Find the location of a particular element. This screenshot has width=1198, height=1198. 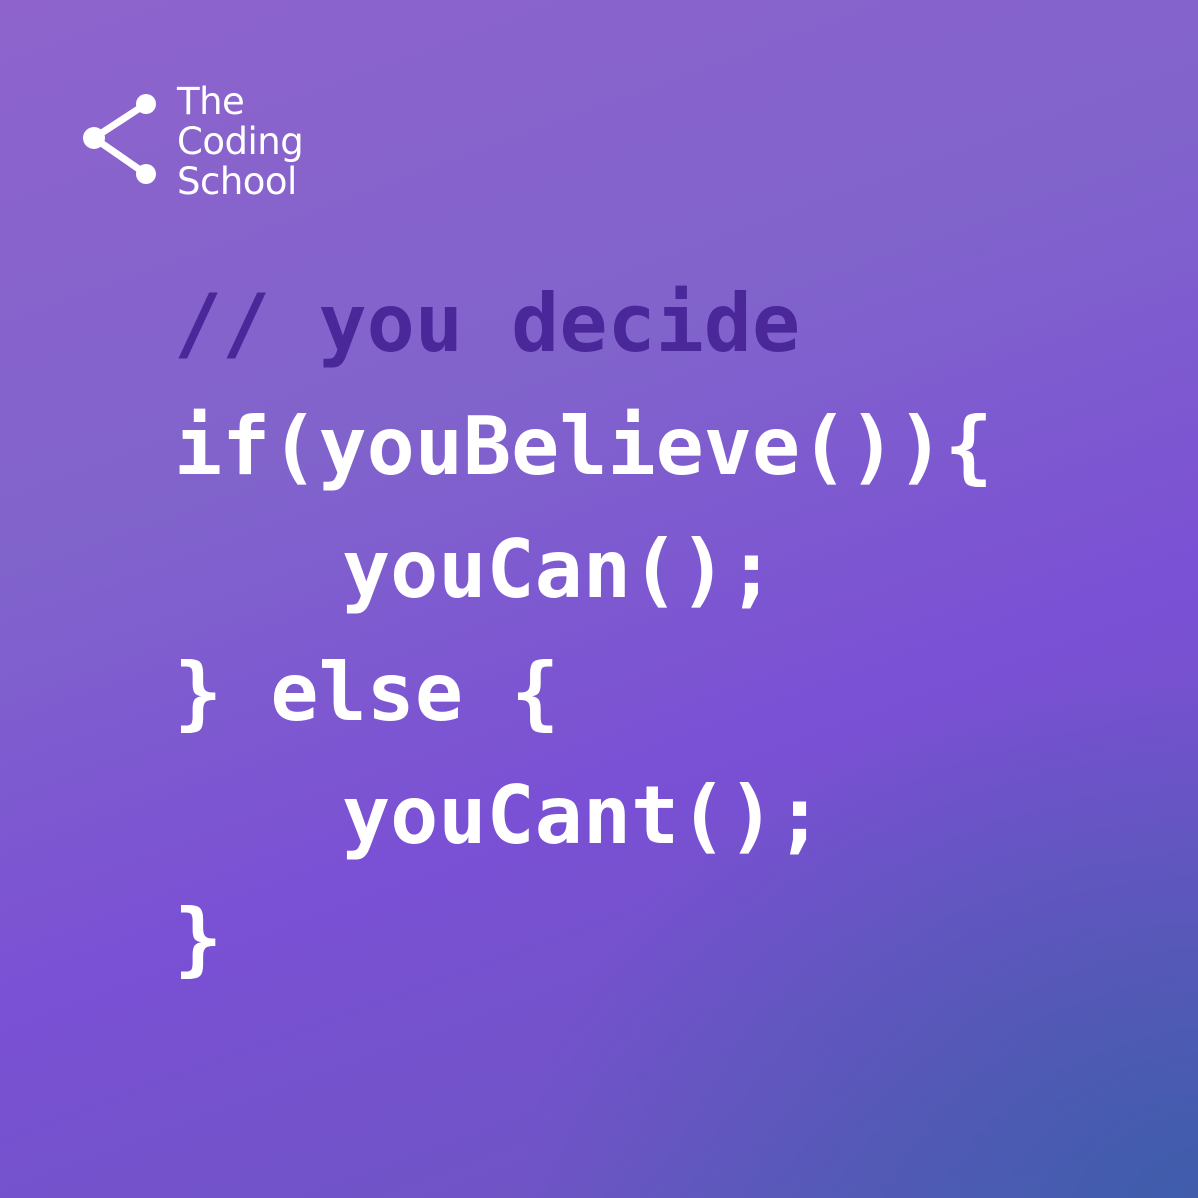

code-line-you-cant: youCant(); is located at coordinates (583, 815).